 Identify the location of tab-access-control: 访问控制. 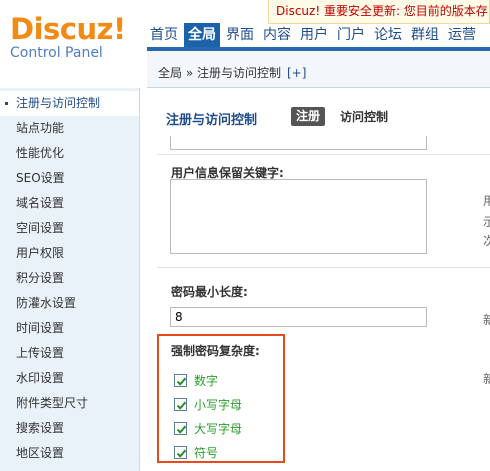
(364, 117).